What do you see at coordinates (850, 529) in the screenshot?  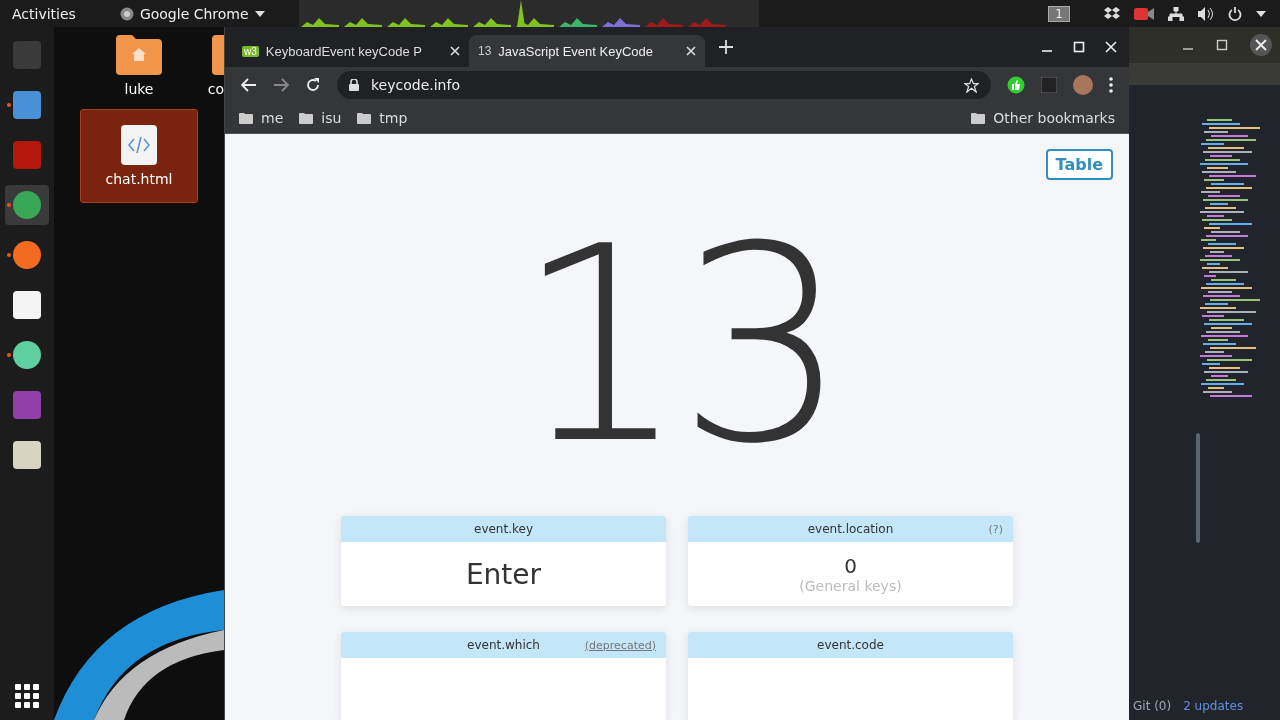 I see `card-title: event.location` at bounding box center [850, 529].